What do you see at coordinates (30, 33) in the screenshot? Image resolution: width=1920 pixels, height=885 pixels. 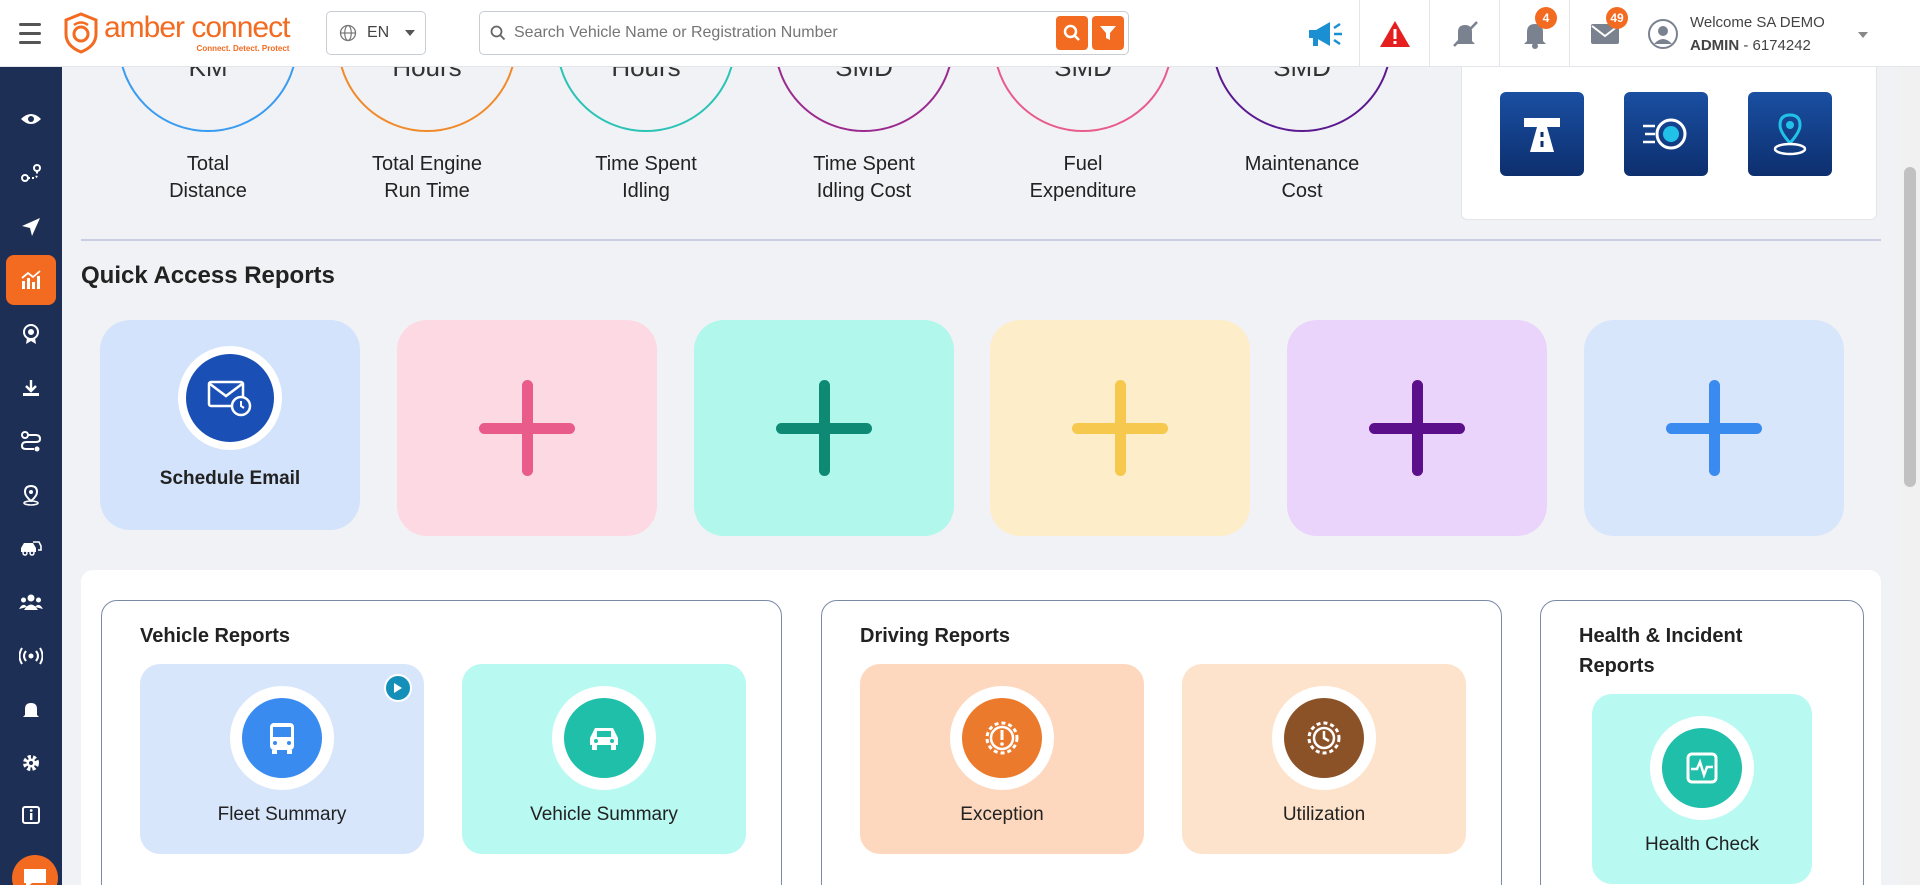 I see `menu-toggle-button` at bounding box center [30, 33].